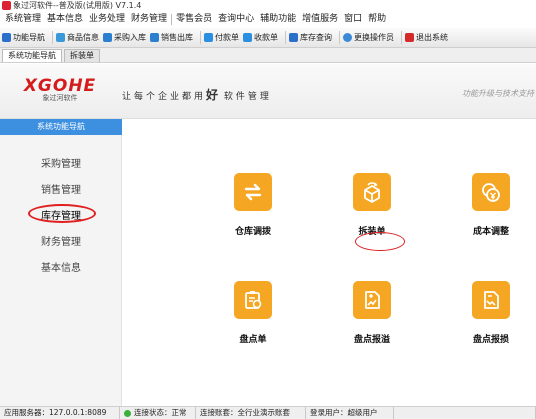  I want to click on menu-business: 业务处理, so click(107, 19).